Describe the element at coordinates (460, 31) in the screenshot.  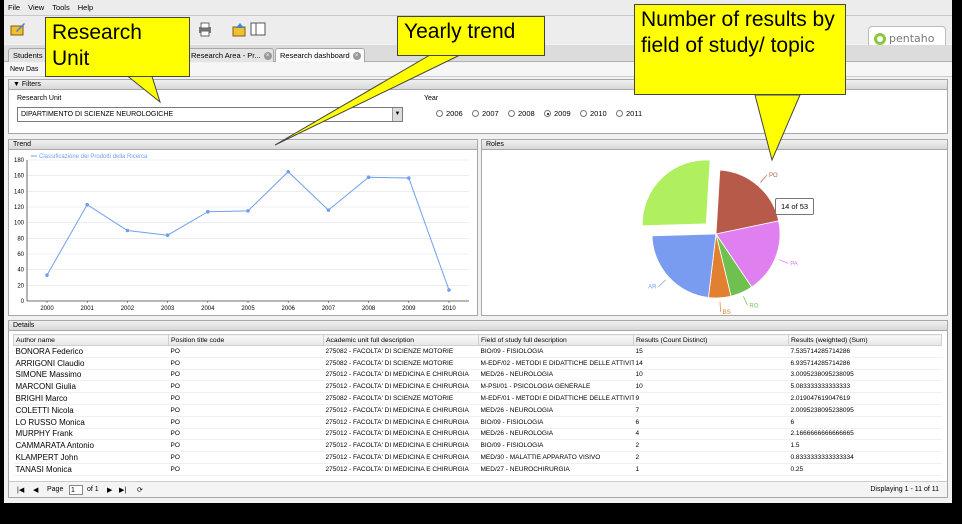
I see `callout-text: Yearly trend` at that location.